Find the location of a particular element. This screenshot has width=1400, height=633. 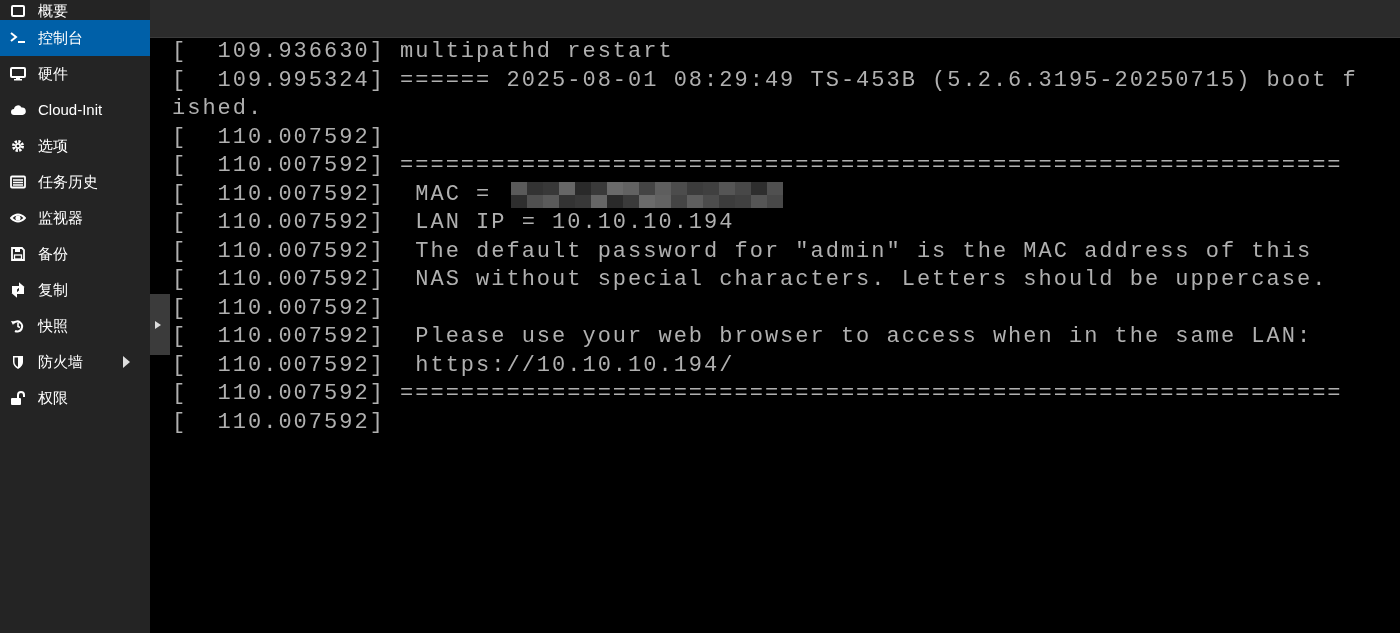

console-line: [ 110.007592] Please use your web browser to access when in the same LAN: is located at coordinates (742, 337).